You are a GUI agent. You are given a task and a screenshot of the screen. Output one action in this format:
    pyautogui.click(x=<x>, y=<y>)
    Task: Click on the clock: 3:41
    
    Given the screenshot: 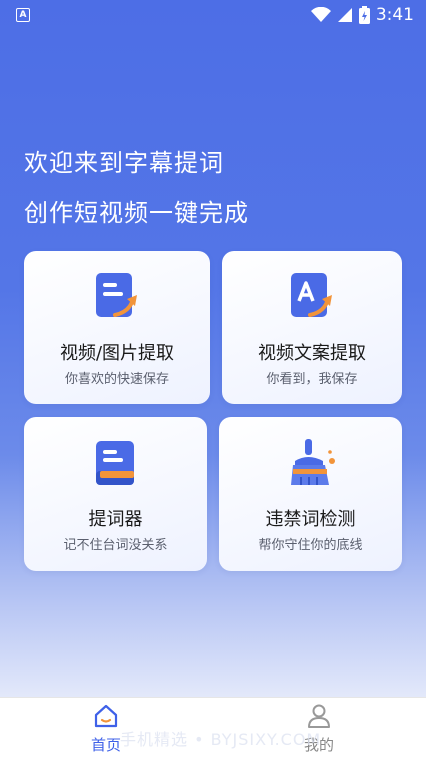 What is the action you would take?
    pyautogui.click(x=394, y=15)
    